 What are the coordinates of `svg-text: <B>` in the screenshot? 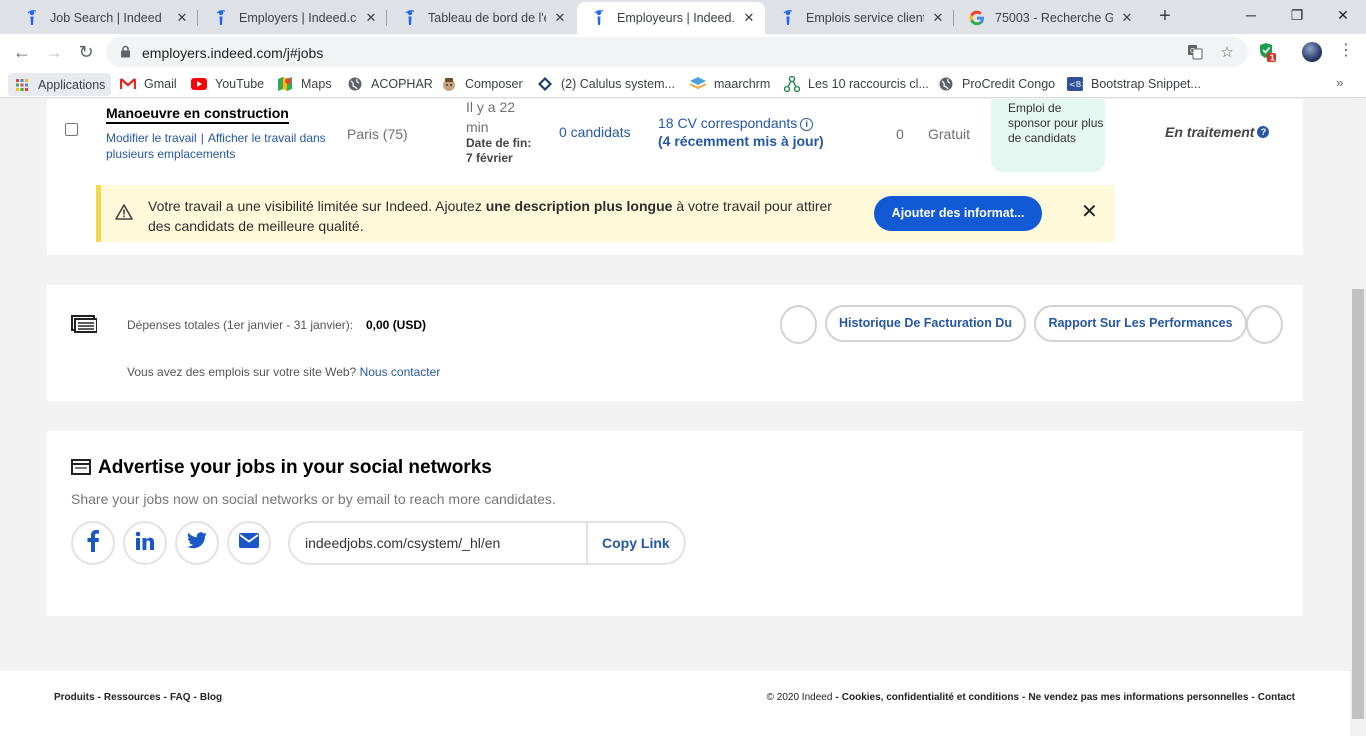 It's located at (1076, 84).